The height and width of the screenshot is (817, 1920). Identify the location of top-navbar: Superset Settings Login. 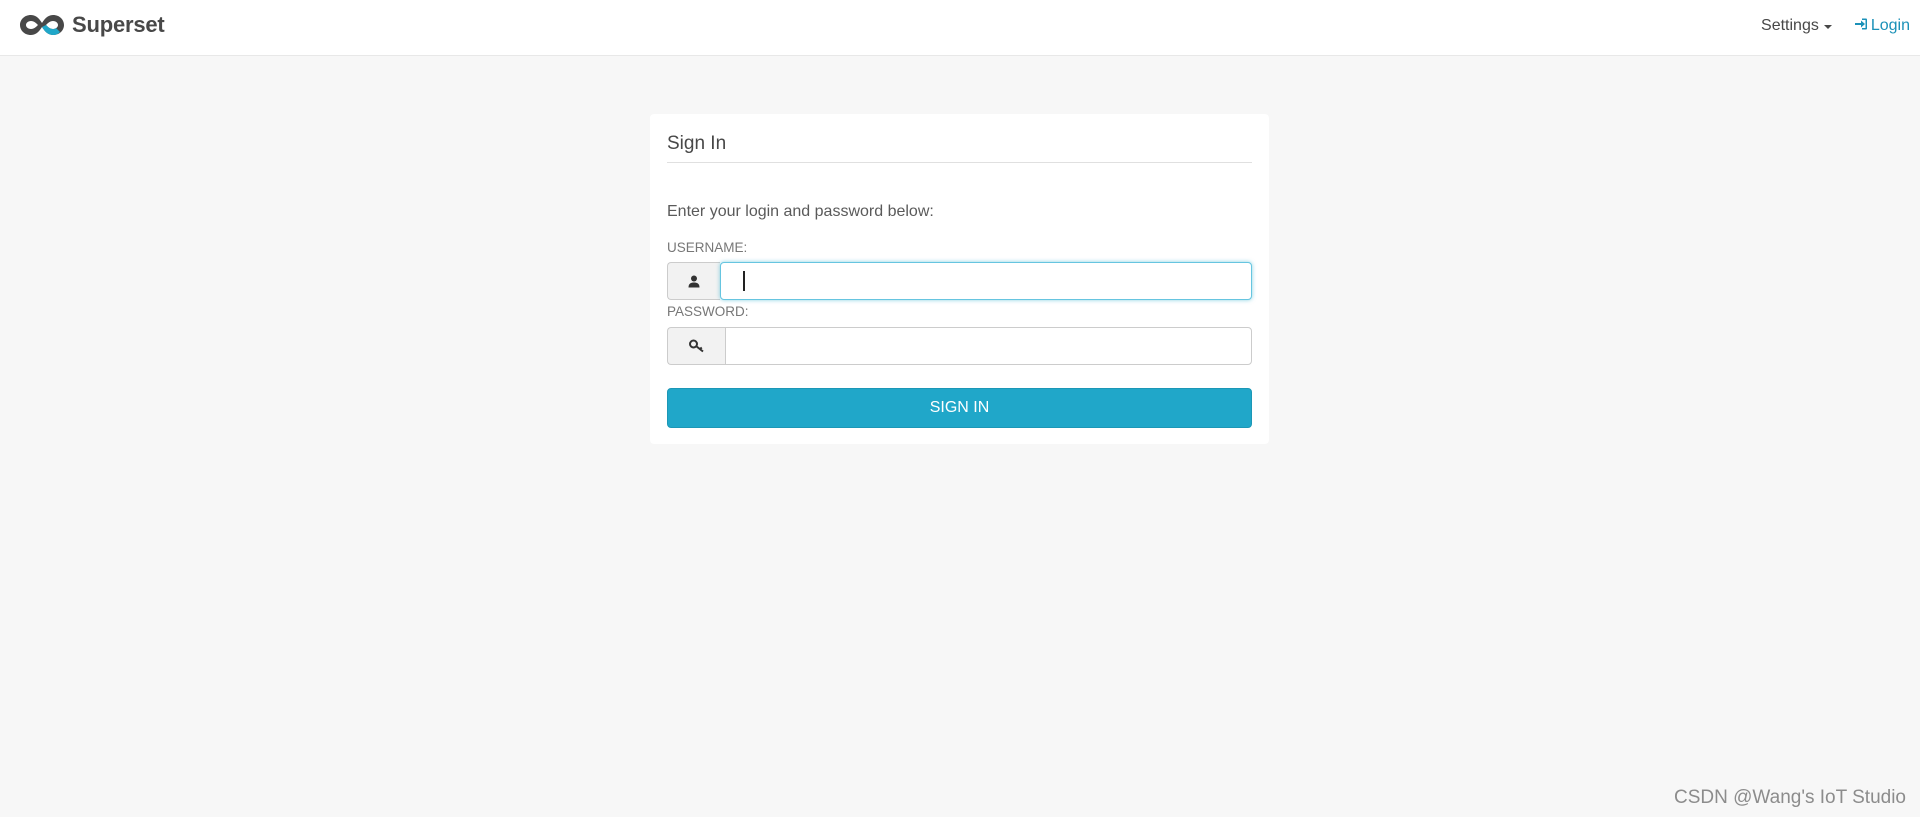
(960, 28).